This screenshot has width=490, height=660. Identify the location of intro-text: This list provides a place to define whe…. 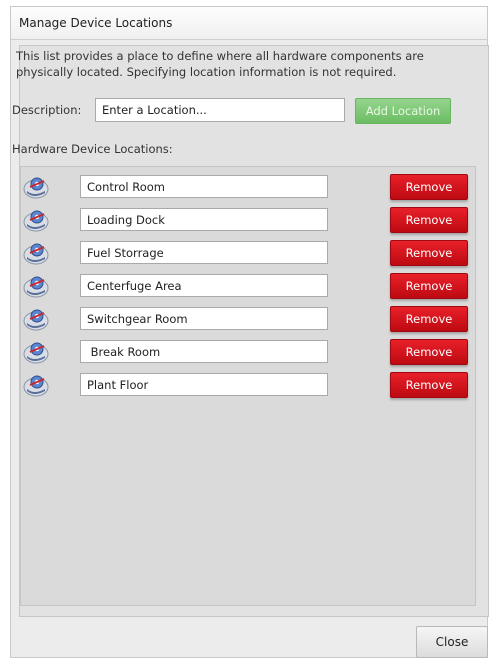
(220, 64).